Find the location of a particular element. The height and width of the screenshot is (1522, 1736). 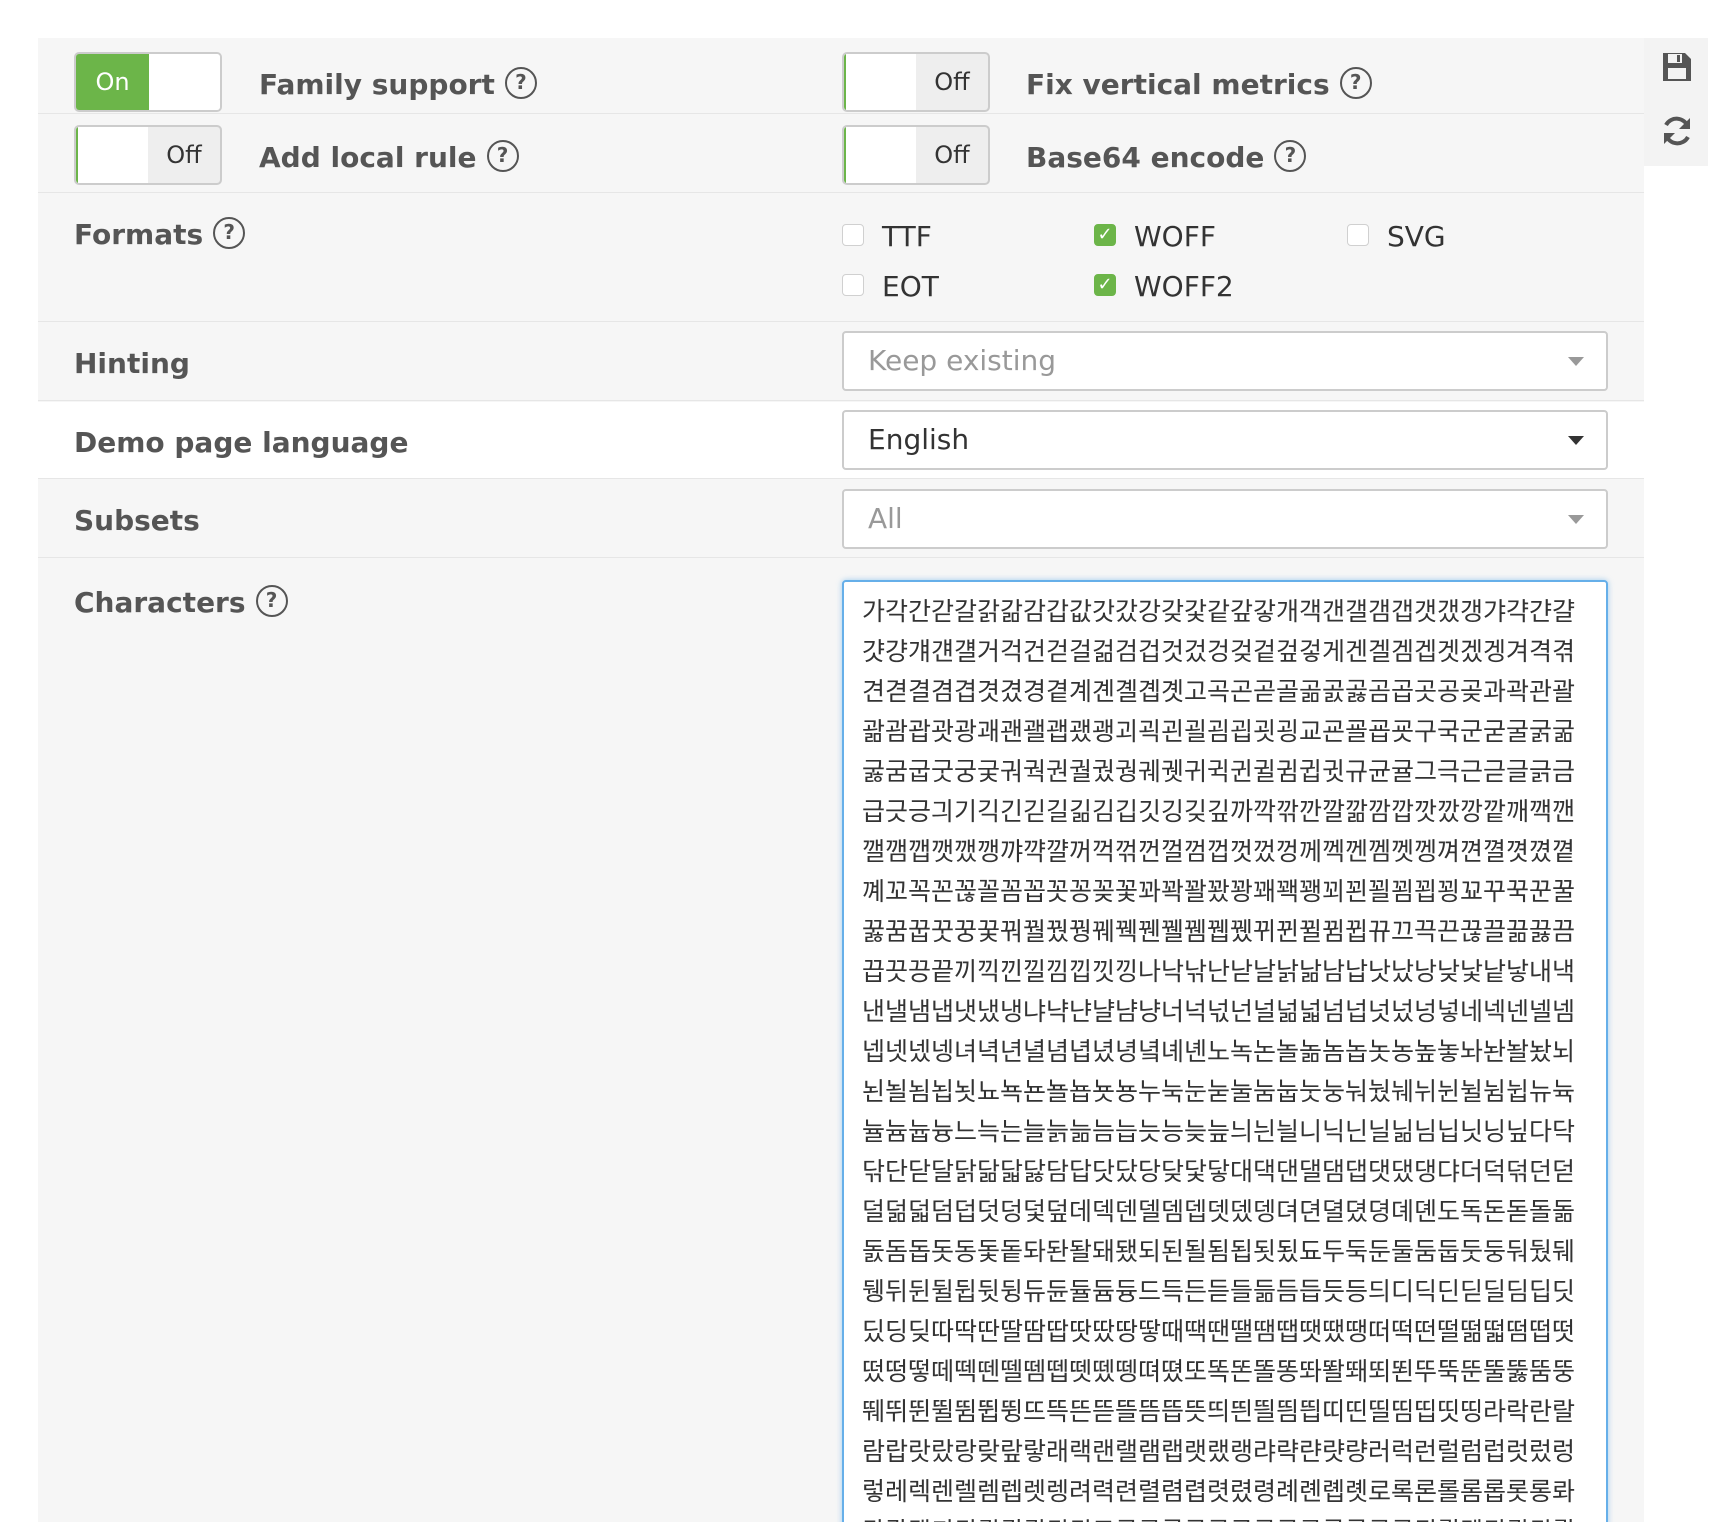

demo-language-label: Demo page language is located at coordinates (241, 442).